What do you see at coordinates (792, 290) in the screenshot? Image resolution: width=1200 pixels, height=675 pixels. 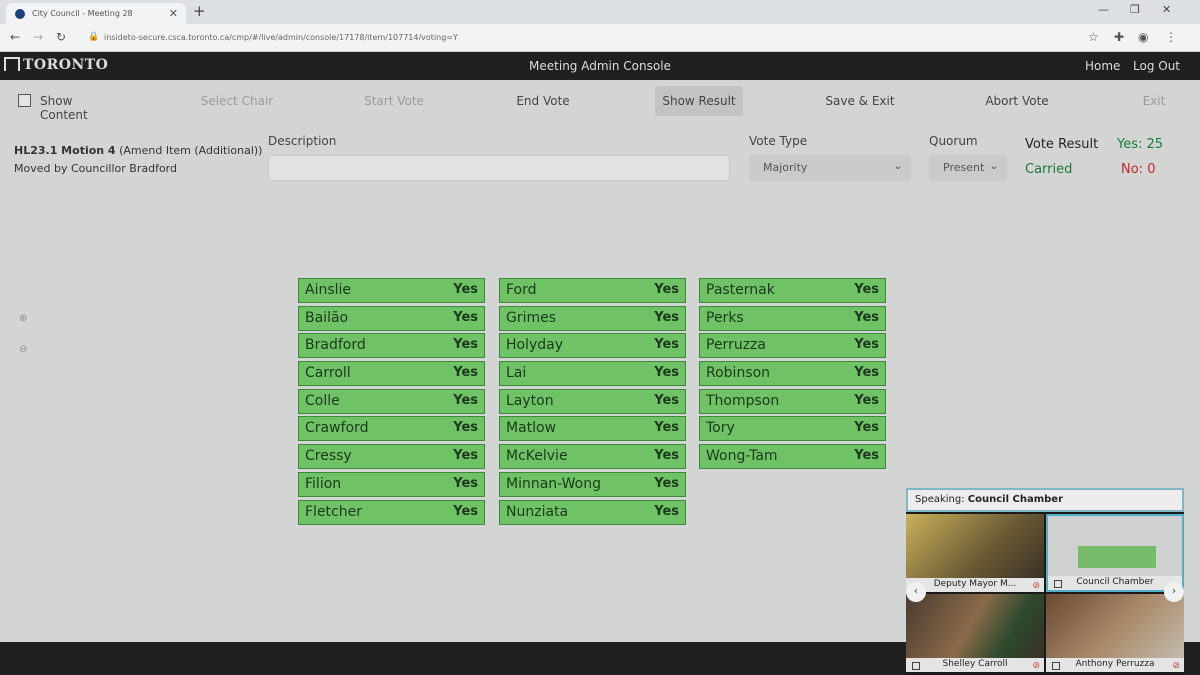 I see `vote-cell: Pasternak Yes` at bounding box center [792, 290].